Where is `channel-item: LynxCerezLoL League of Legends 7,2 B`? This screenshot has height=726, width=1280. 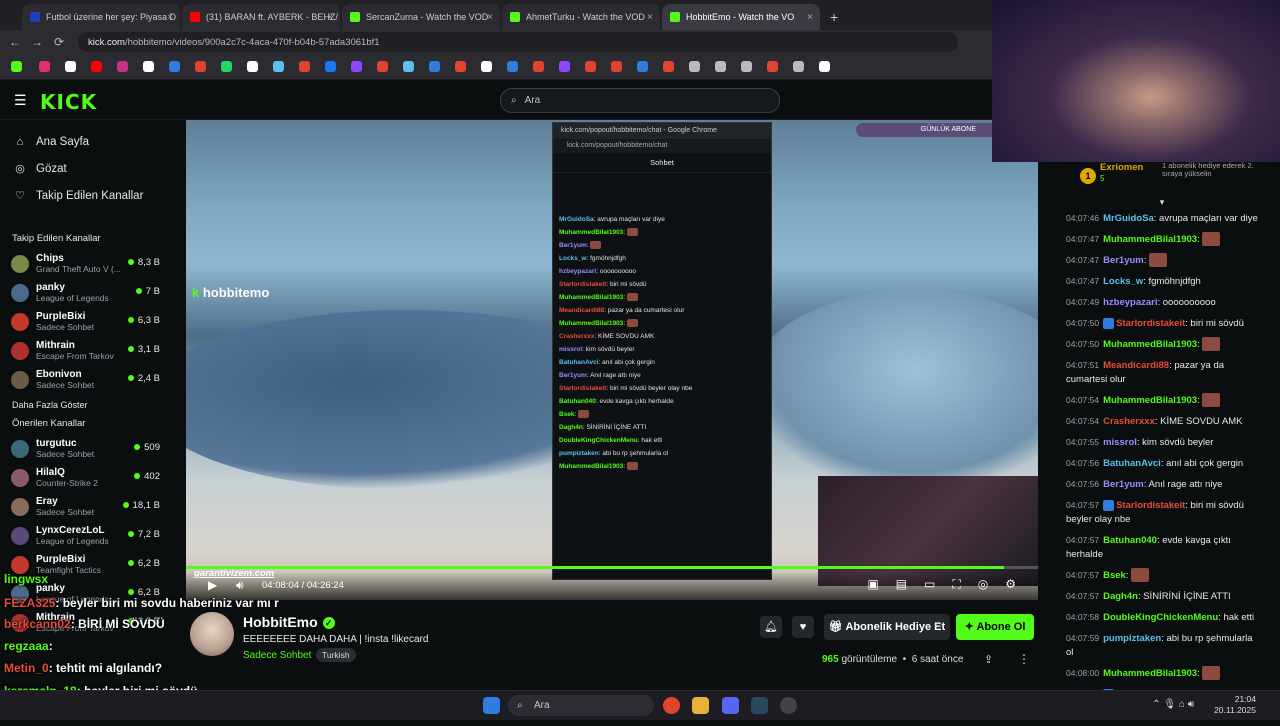 channel-item: LynxCerezLoL League of Legends 7,2 B is located at coordinates (86, 535).